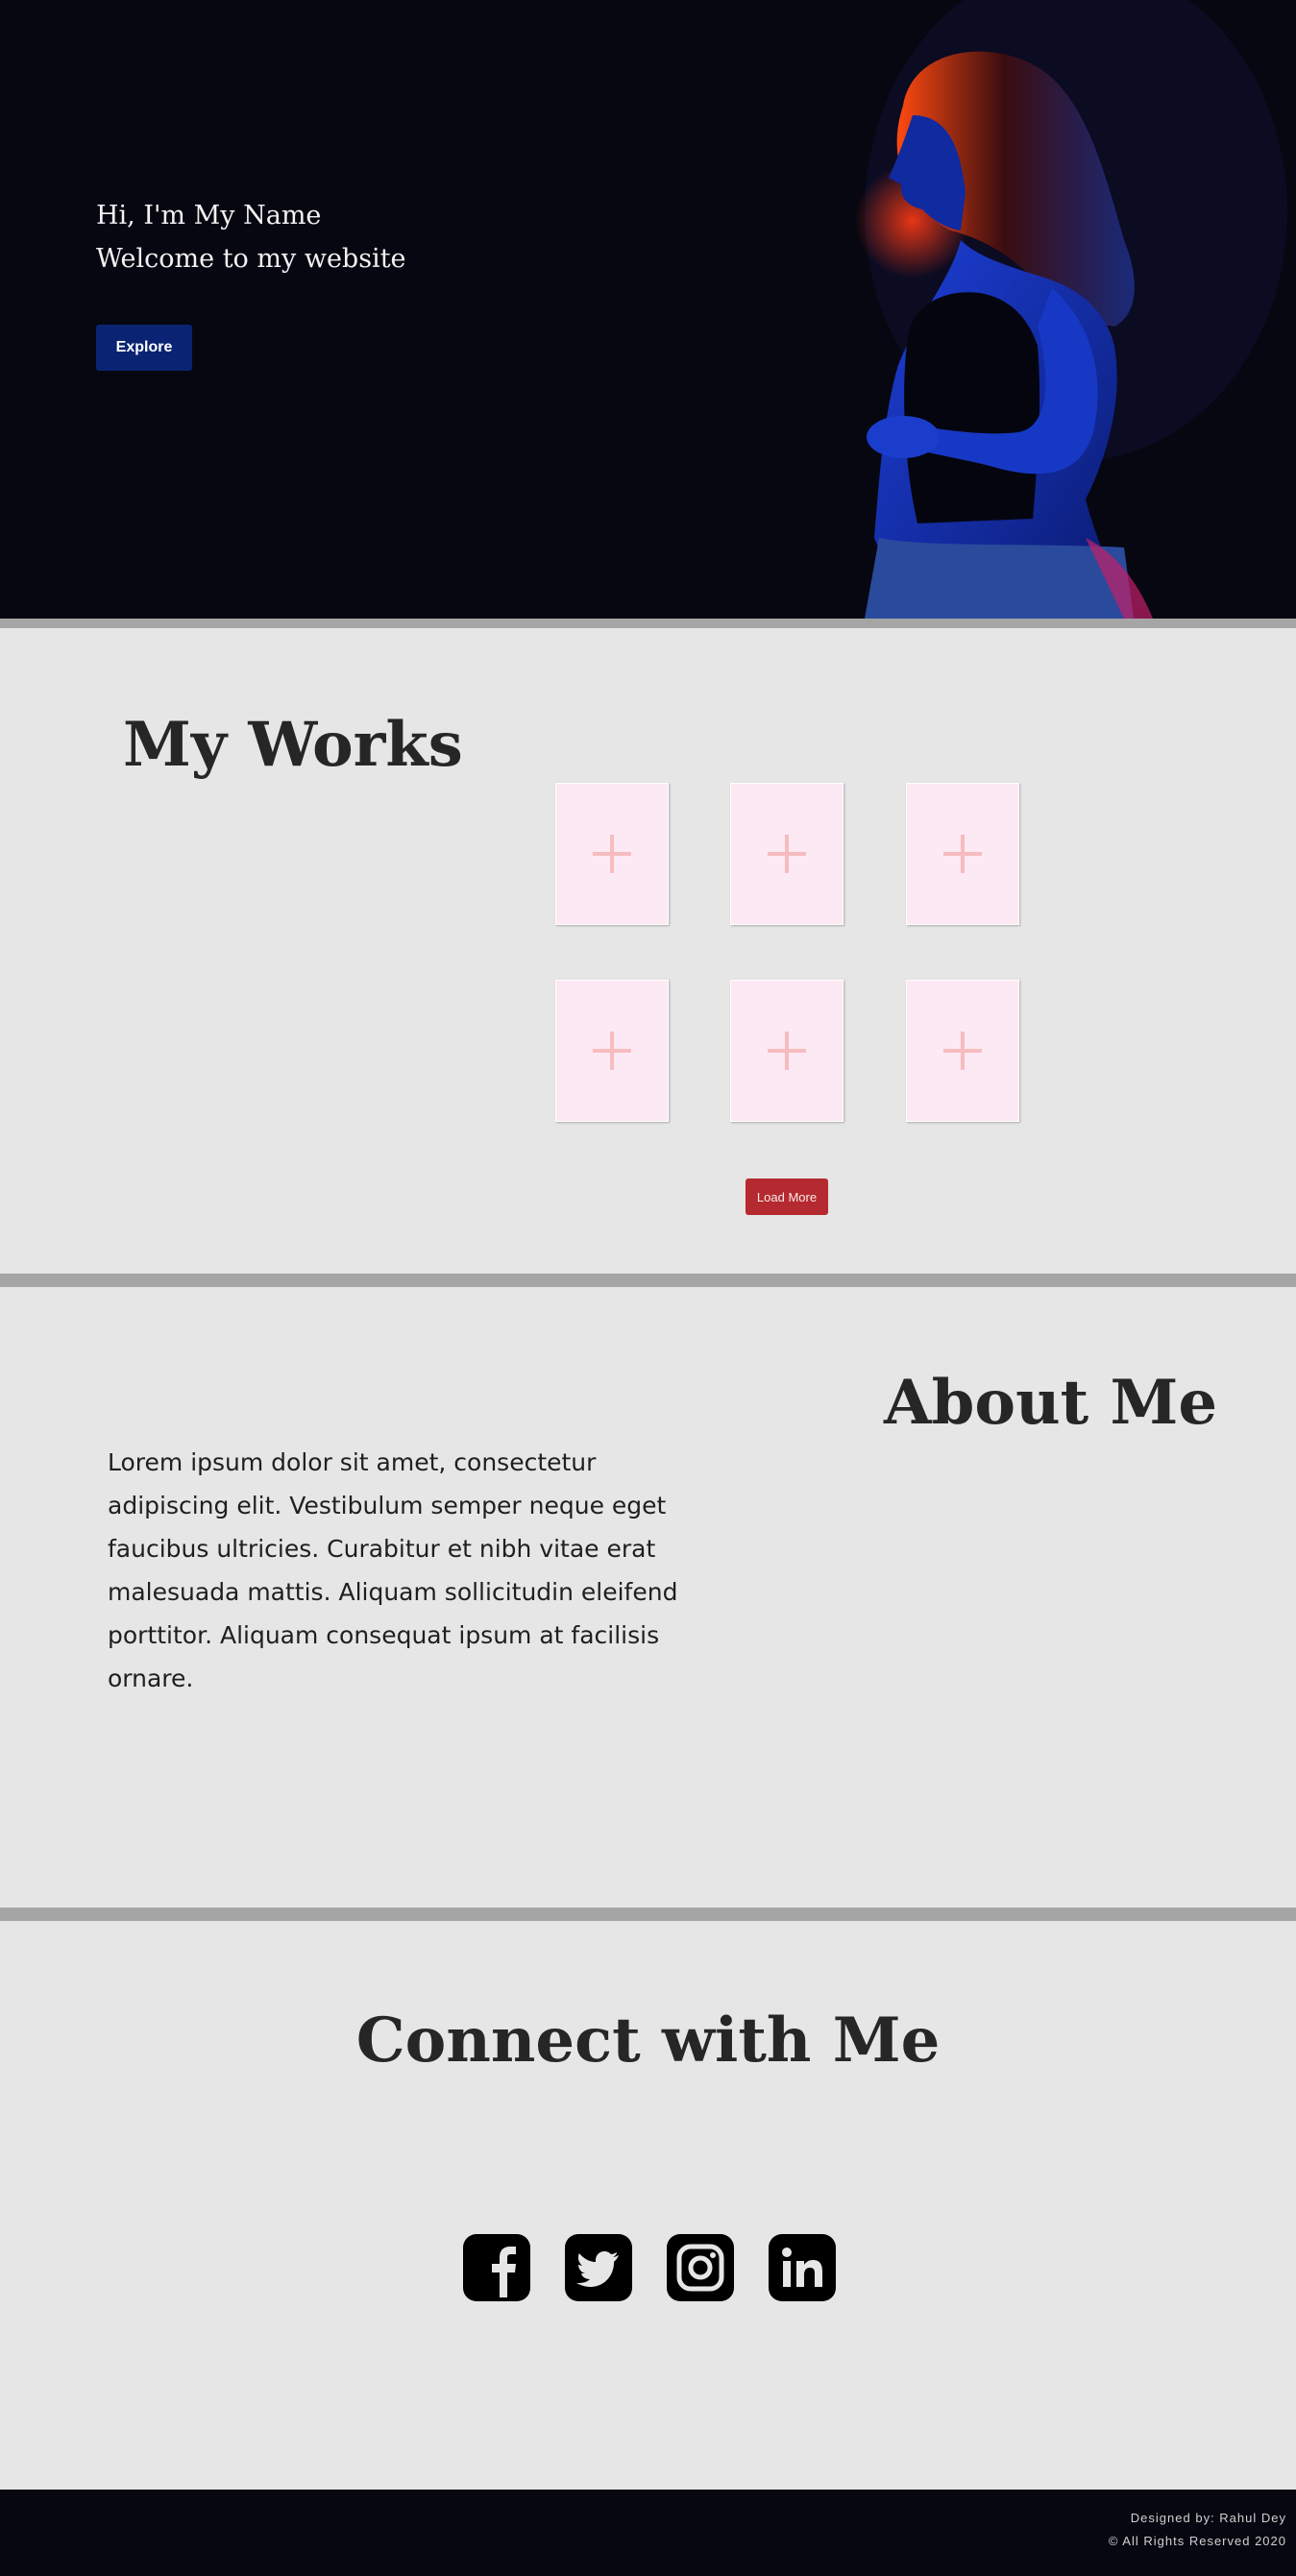  Describe the element at coordinates (802, 2267) in the screenshot. I see `linkedin-icon` at that location.